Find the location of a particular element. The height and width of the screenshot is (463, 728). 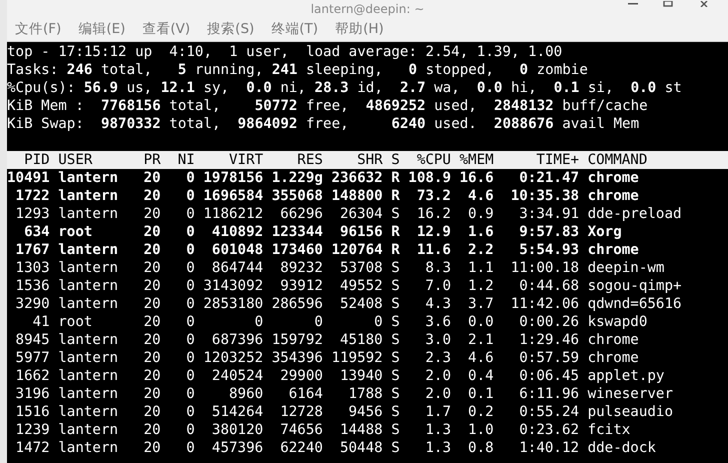

table-cell-text: 52408 is located at coordinates (360, 304).